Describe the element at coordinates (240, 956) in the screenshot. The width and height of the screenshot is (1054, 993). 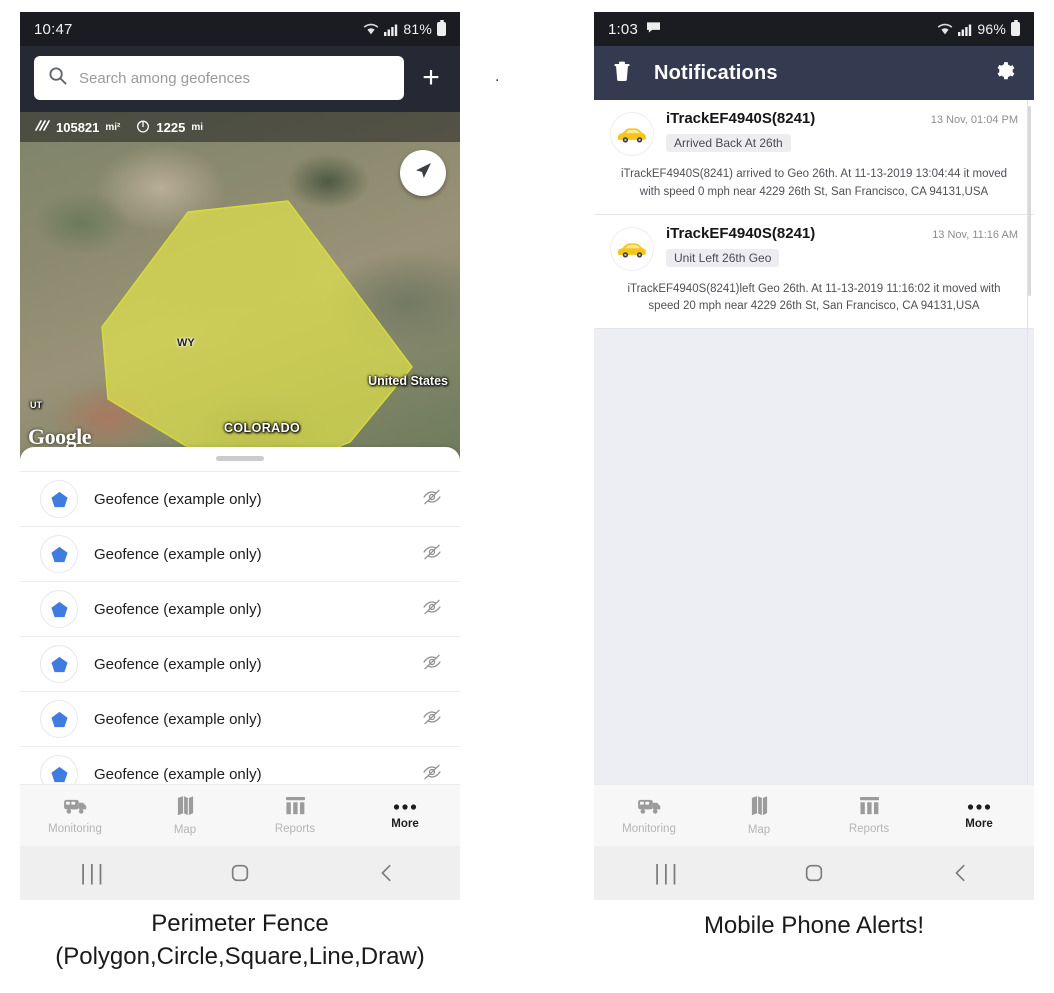
I see `left-caption-line2: (Polygon,Circle,Square,Line,Draw)` at that location.